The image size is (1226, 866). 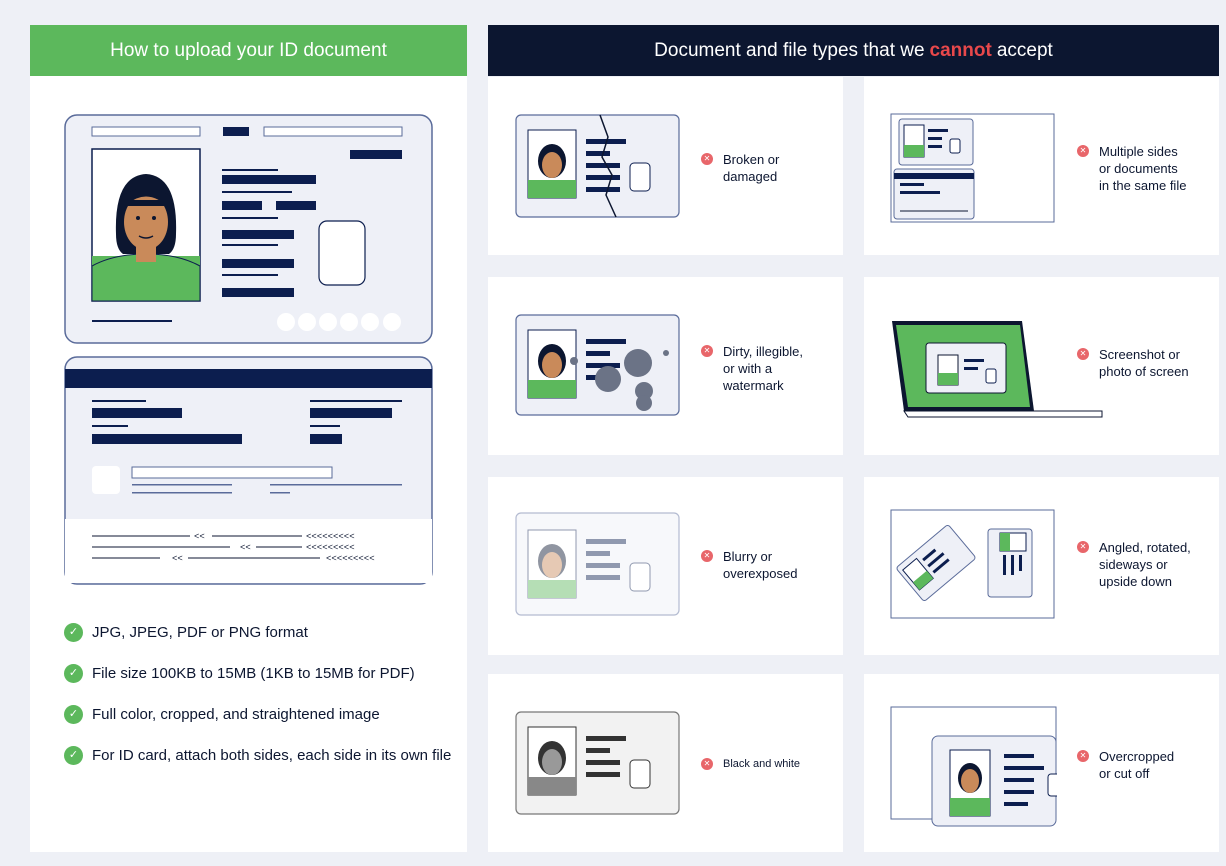 What do you see at coordinates (1145, 564) in the screenshot?
I see `rejected-reason-text: Angled, rotated, sideways or upside down` at bounding box center [1145, 564].